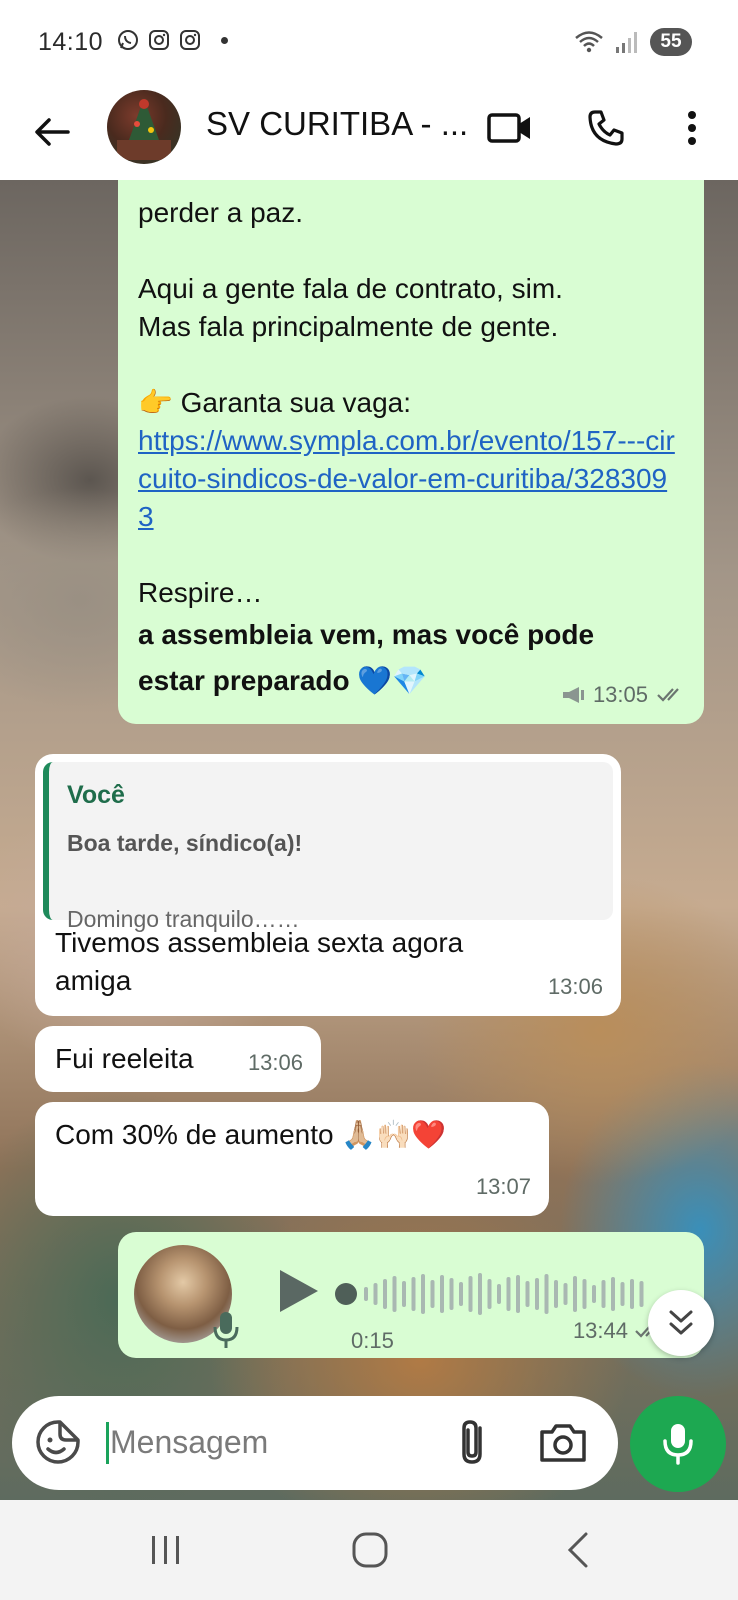  I want to click on message-composer, so click(315, 1443).